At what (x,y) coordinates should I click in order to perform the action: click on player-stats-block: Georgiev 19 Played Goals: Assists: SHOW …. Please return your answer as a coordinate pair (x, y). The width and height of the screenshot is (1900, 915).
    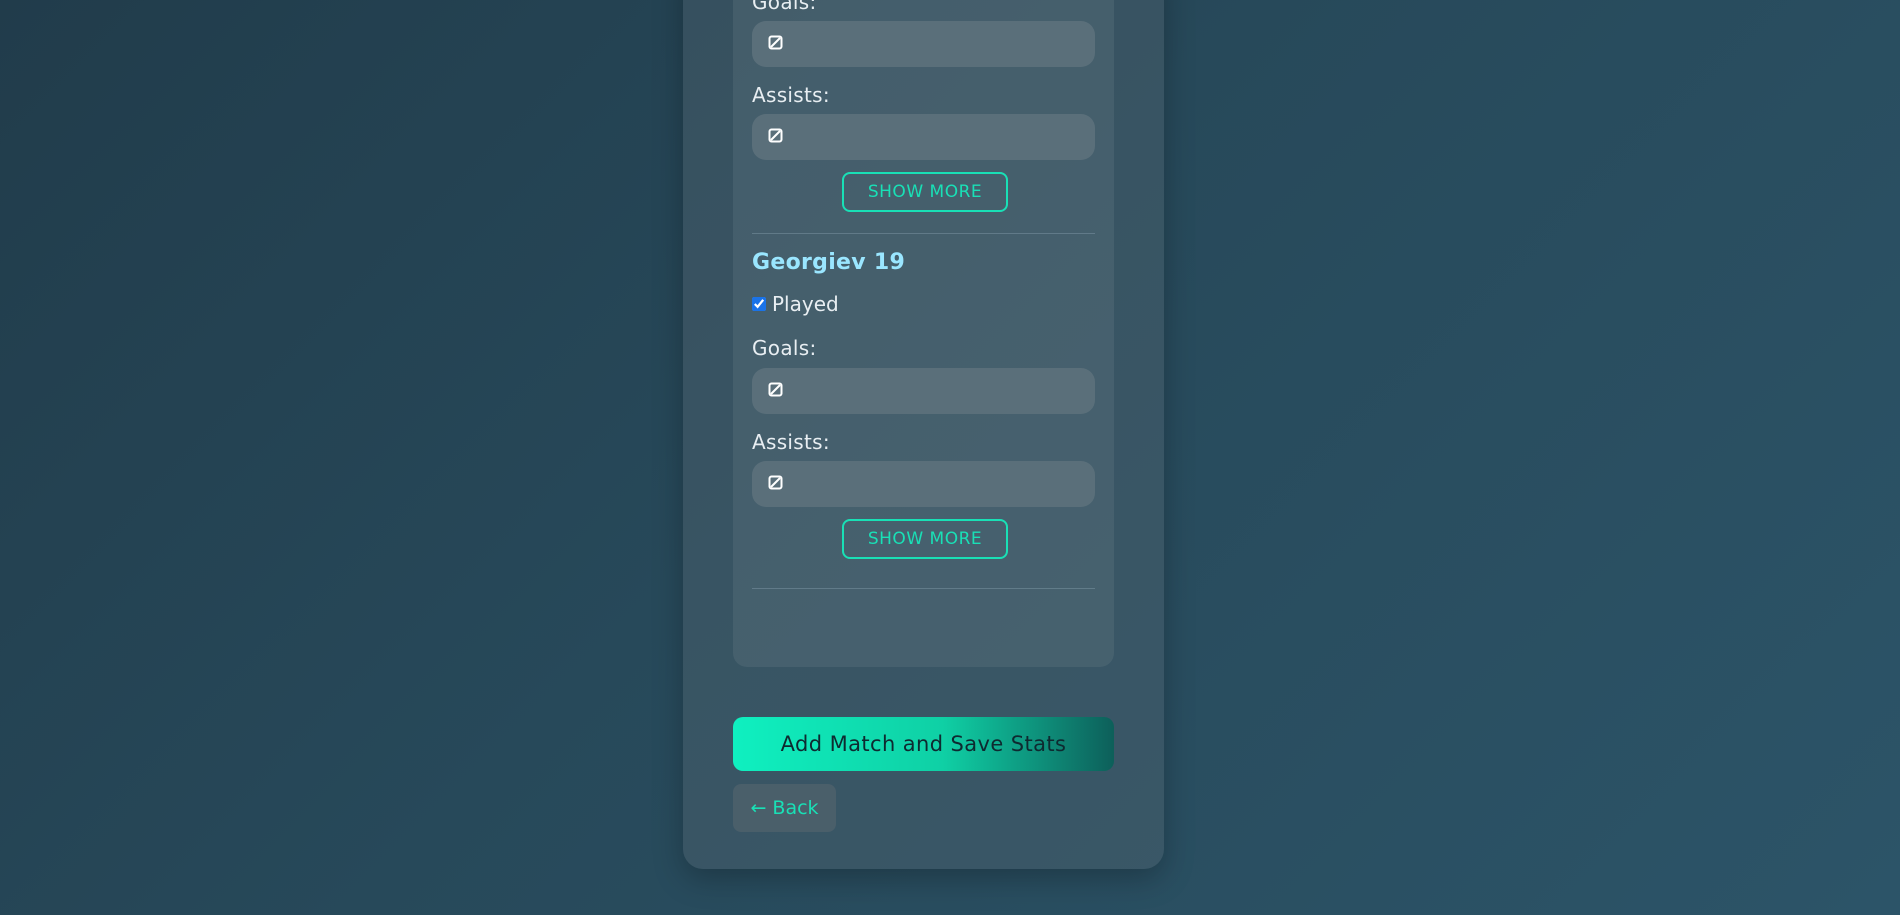
    Looking at the image, I should click on (923, 410).